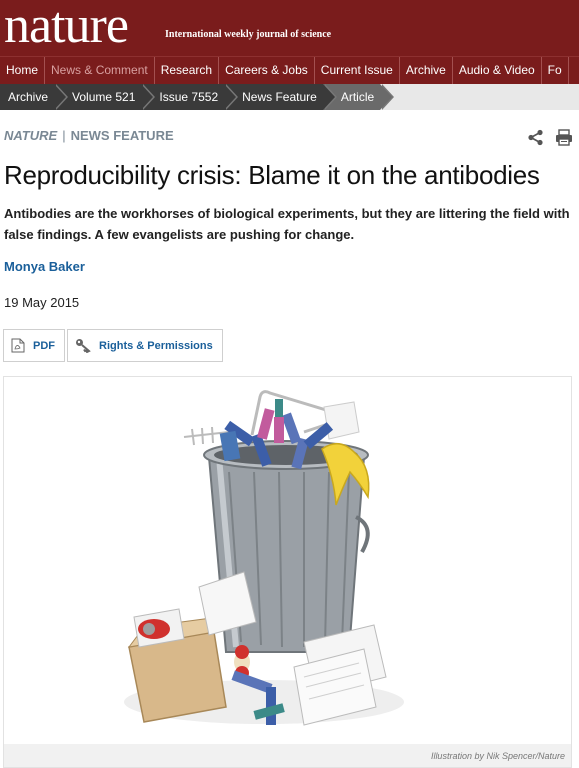  Describe the element at coordinates (280, 97) in the screenshot. I see `breadcrumb-news-feature: News Feature` at that location.